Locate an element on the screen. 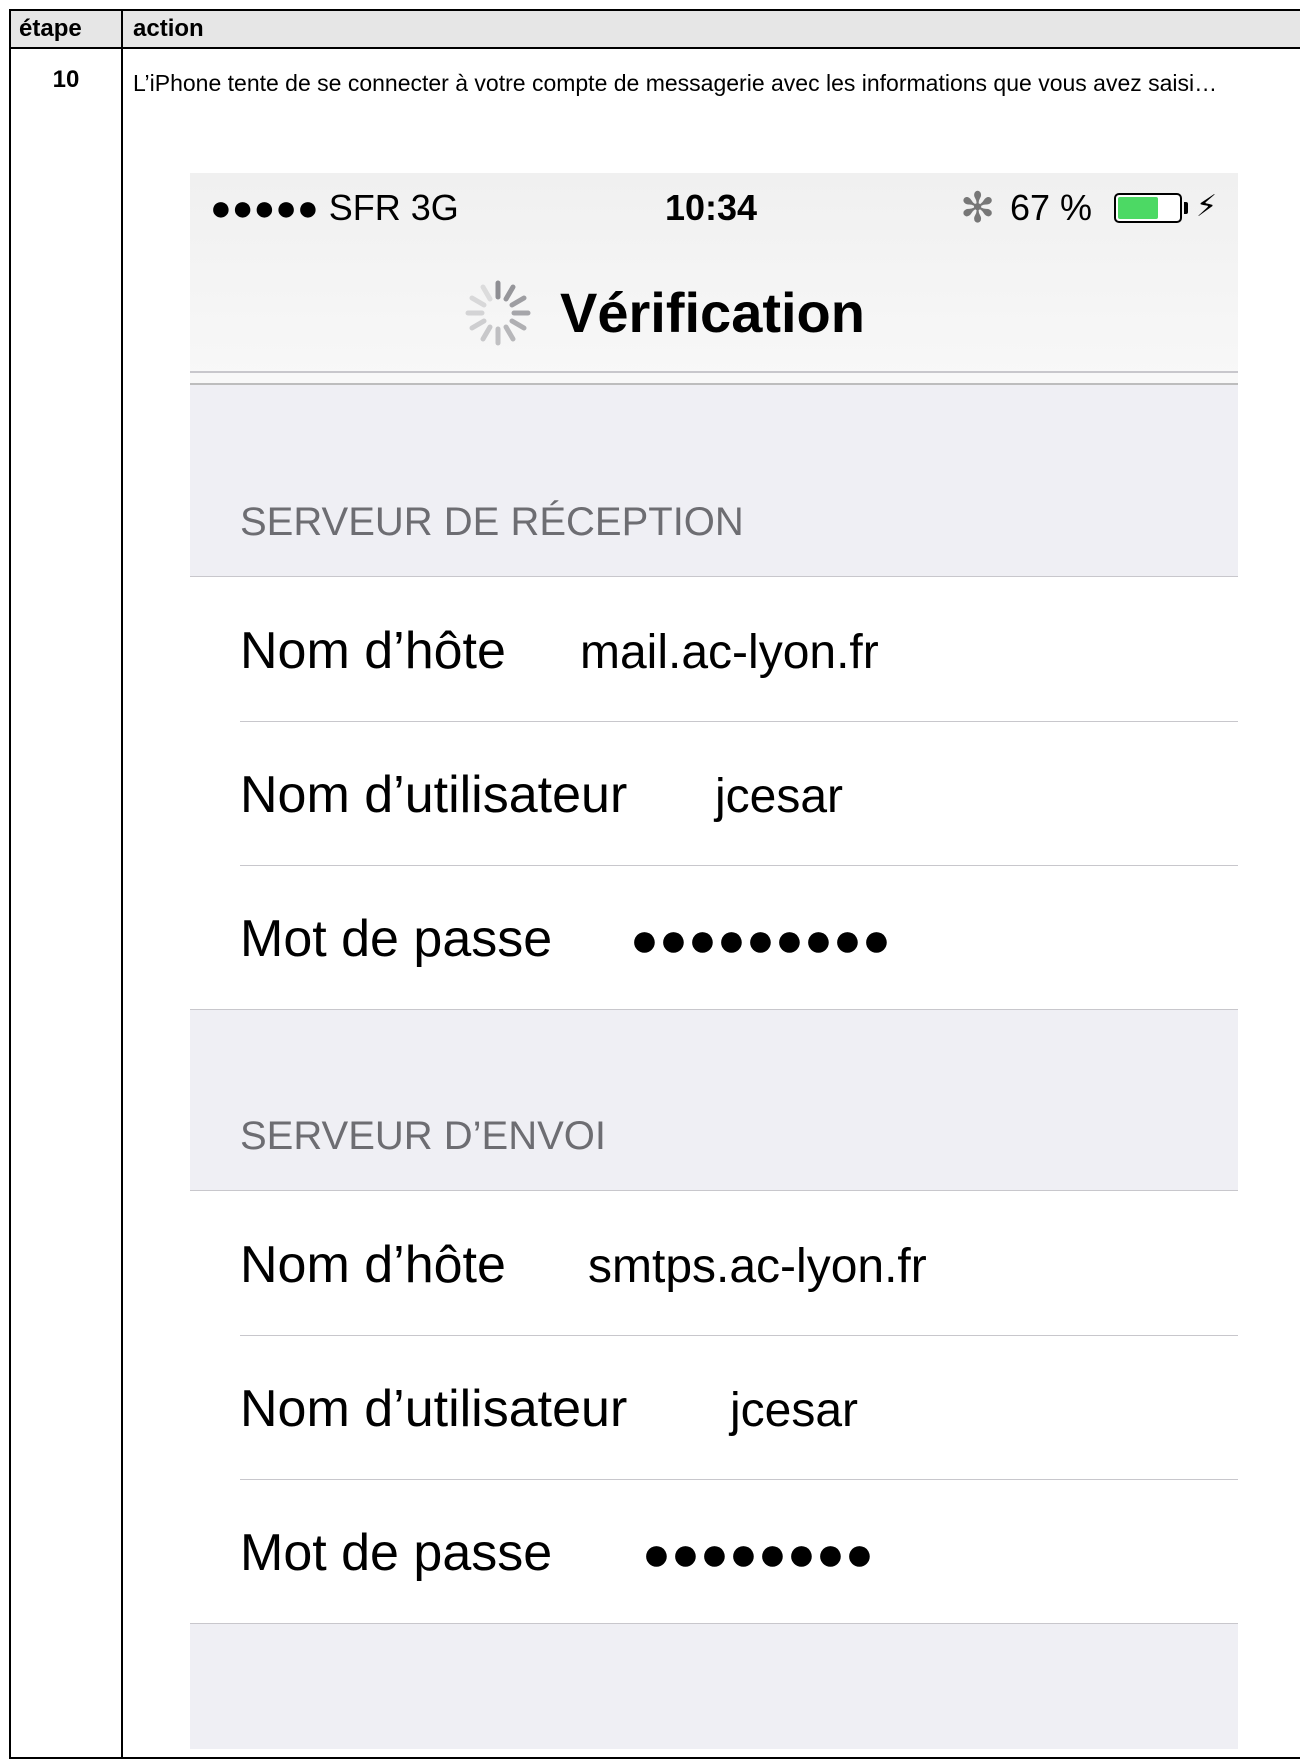  outgoing-username-field: jcesar is located at coordinates (794, 1411).